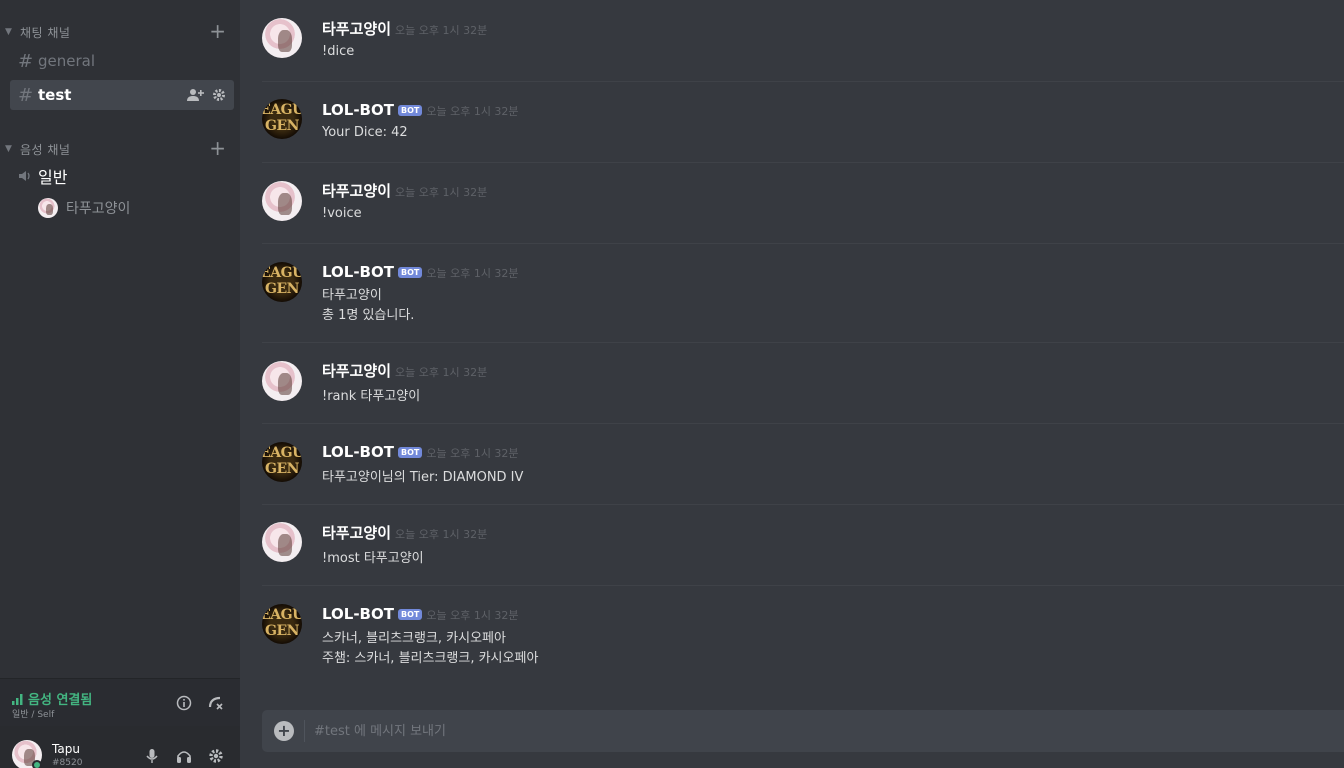 The width and height of the screenshot is (1344, 768). I want to click on message-text: !dice, so click(338, 51).